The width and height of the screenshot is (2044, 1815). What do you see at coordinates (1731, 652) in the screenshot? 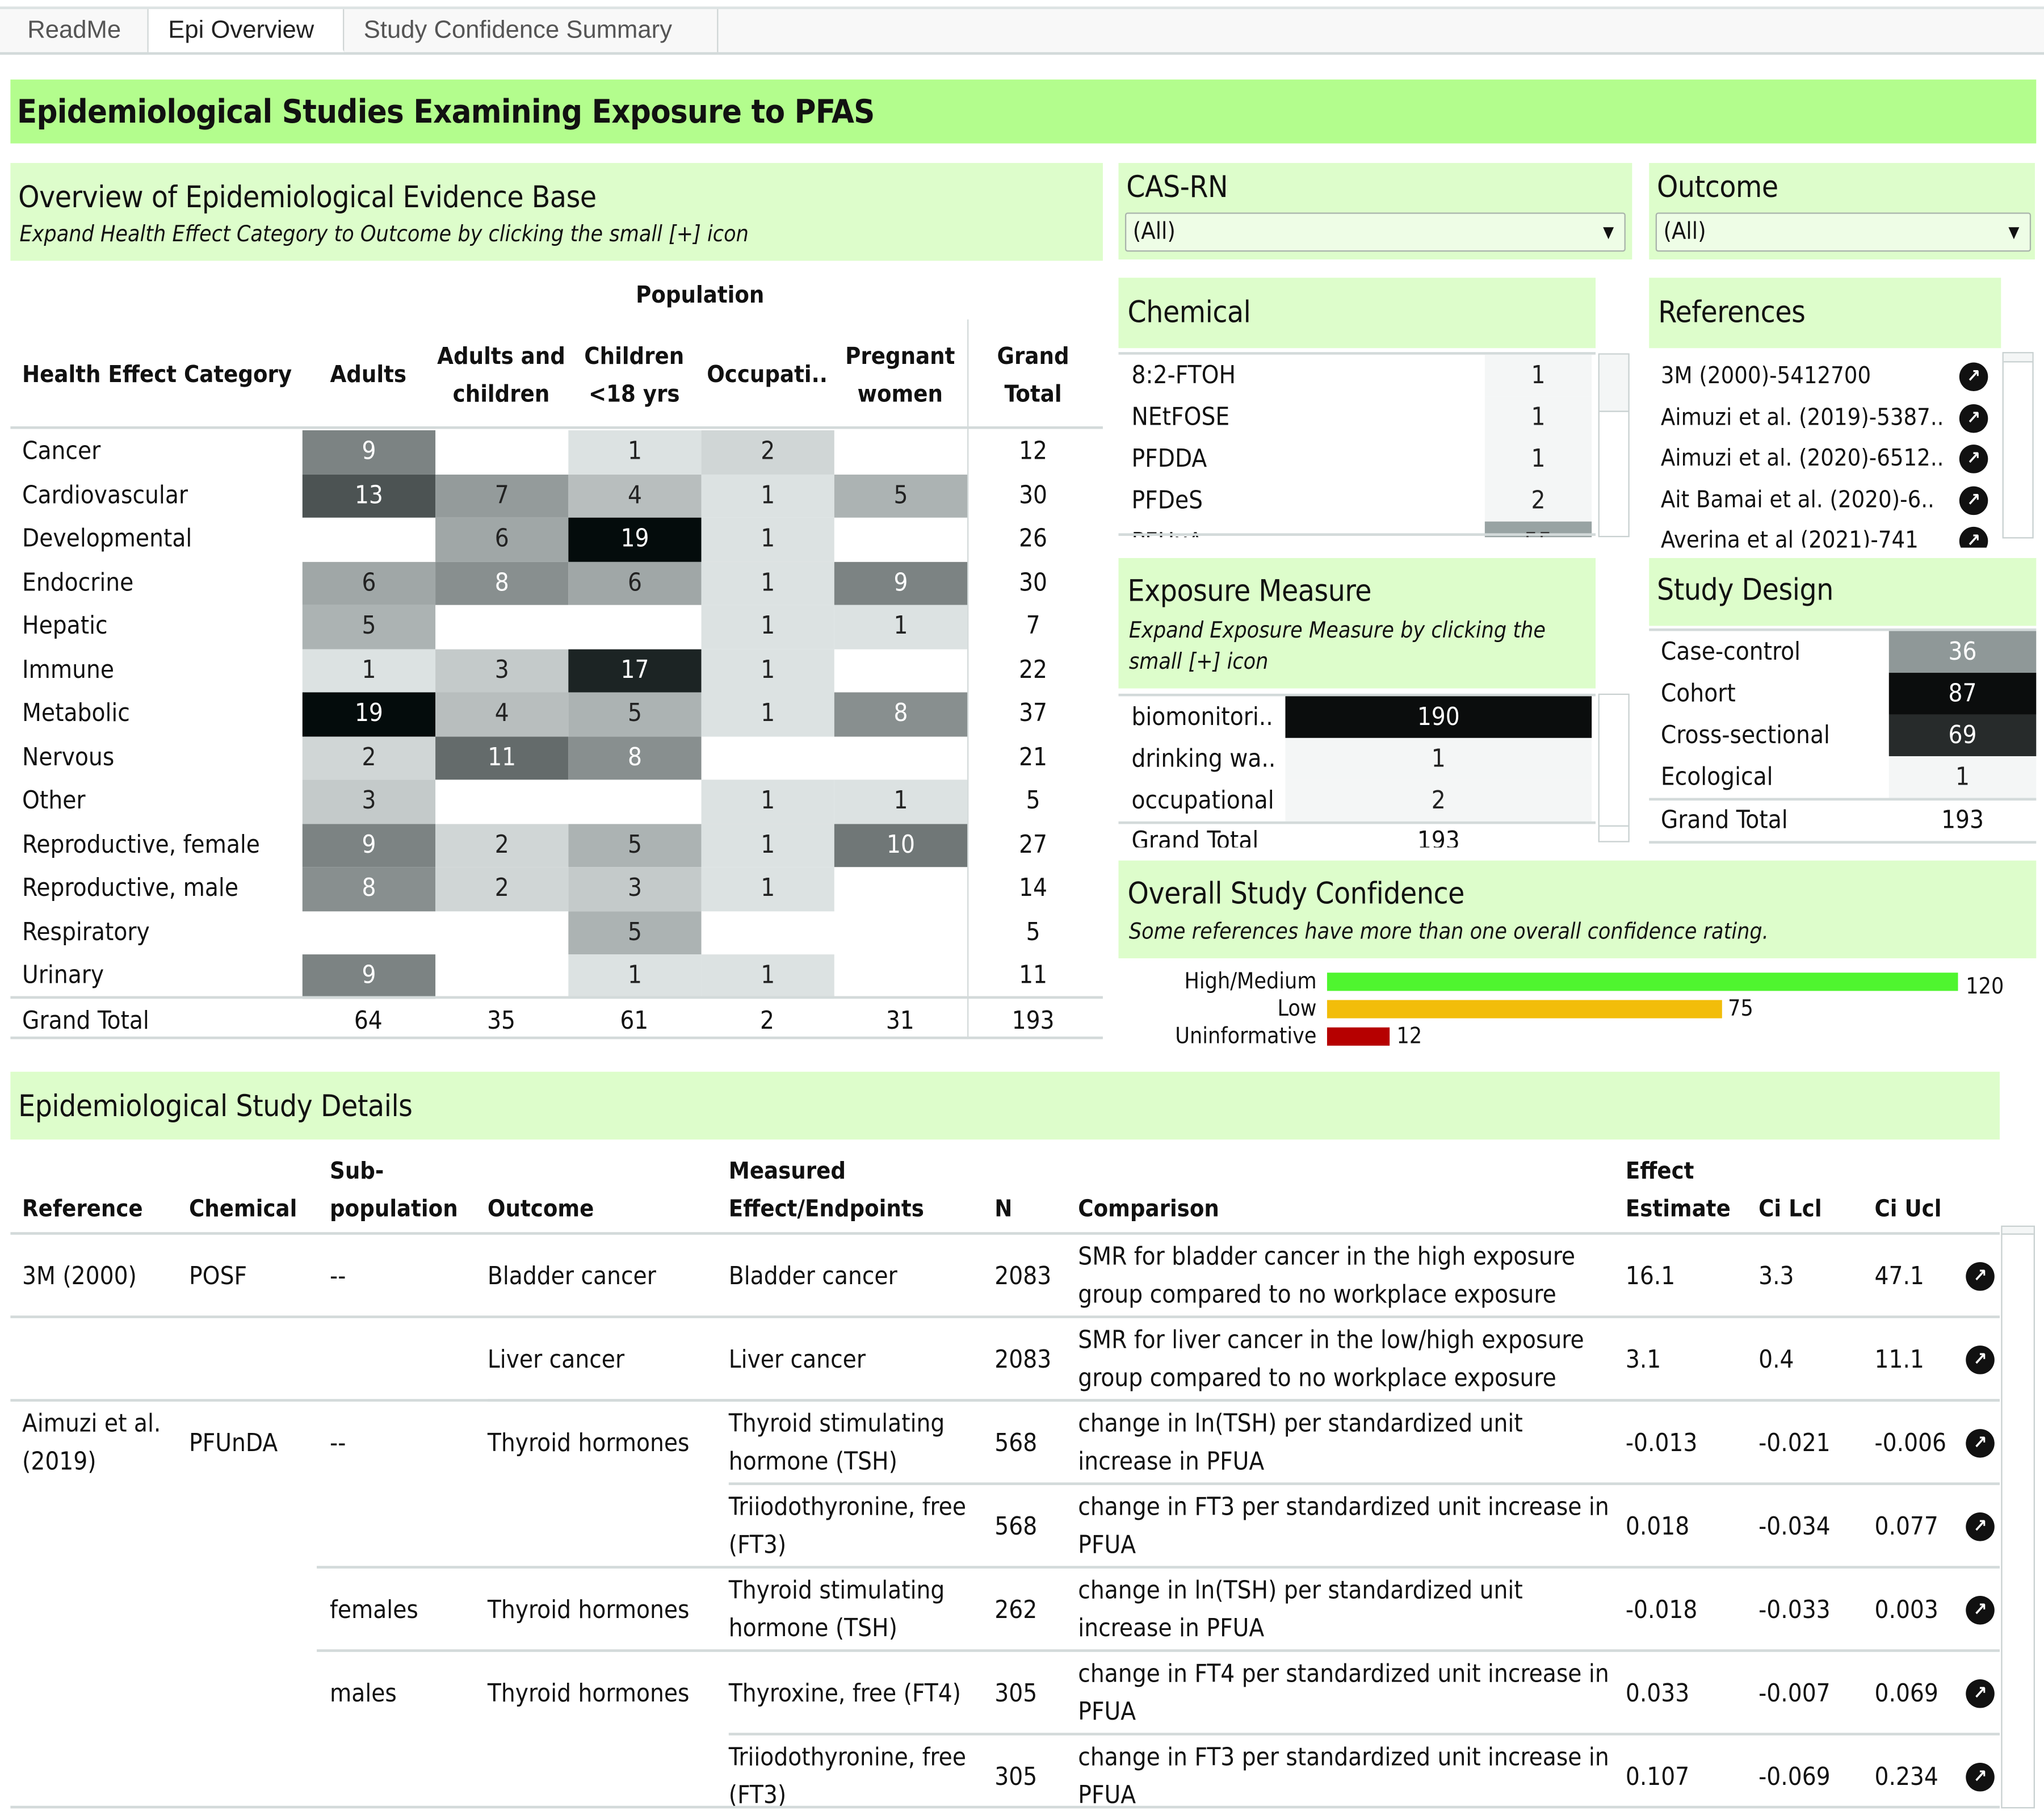
I see `study-design-item: Case-control` at bounding box center [1731, 652].